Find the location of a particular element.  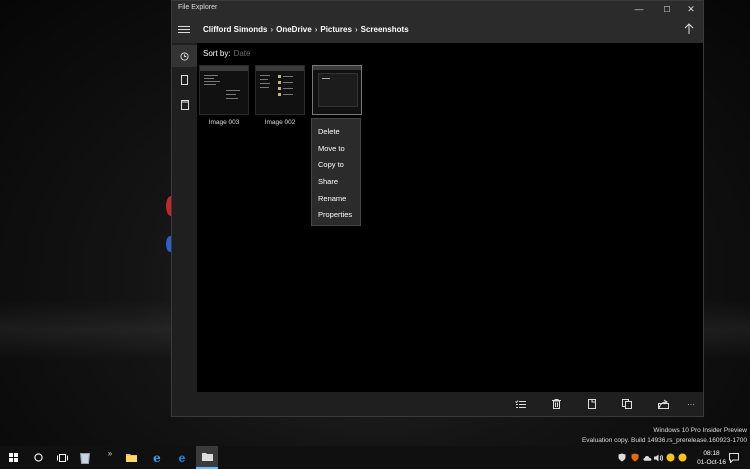

emoji-icon is located at coordinates (670, 457).